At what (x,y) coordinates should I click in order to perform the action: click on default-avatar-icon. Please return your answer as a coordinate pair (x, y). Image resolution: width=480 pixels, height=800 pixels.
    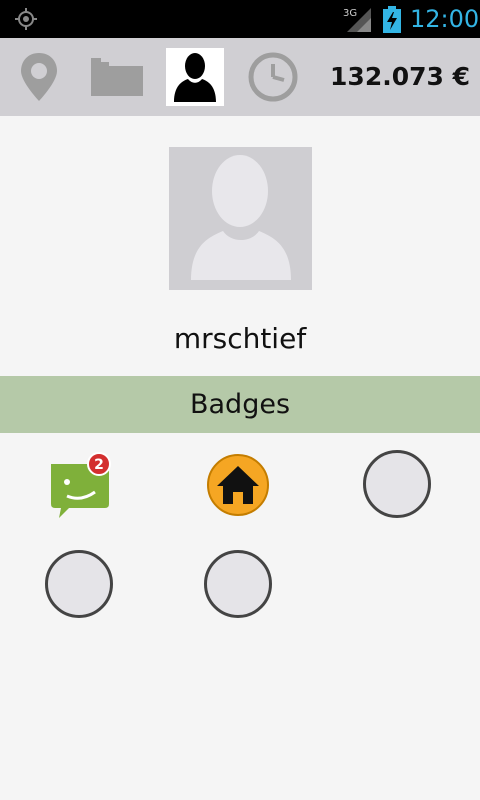
    Looking at the image, I should click on (241, 217).